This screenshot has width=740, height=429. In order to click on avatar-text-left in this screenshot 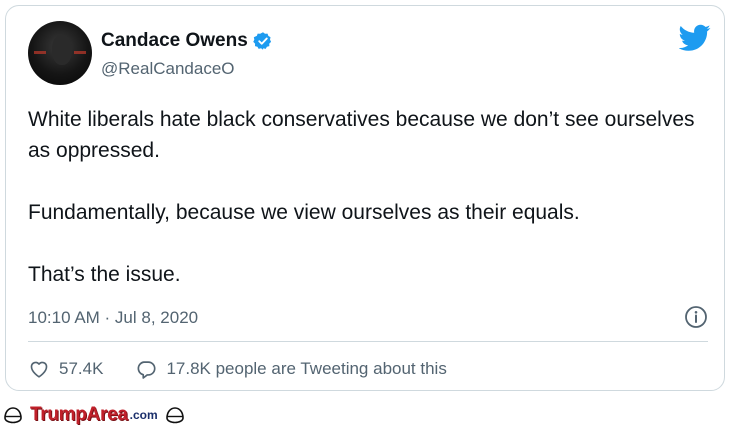, I will do `click(40, 52)`.